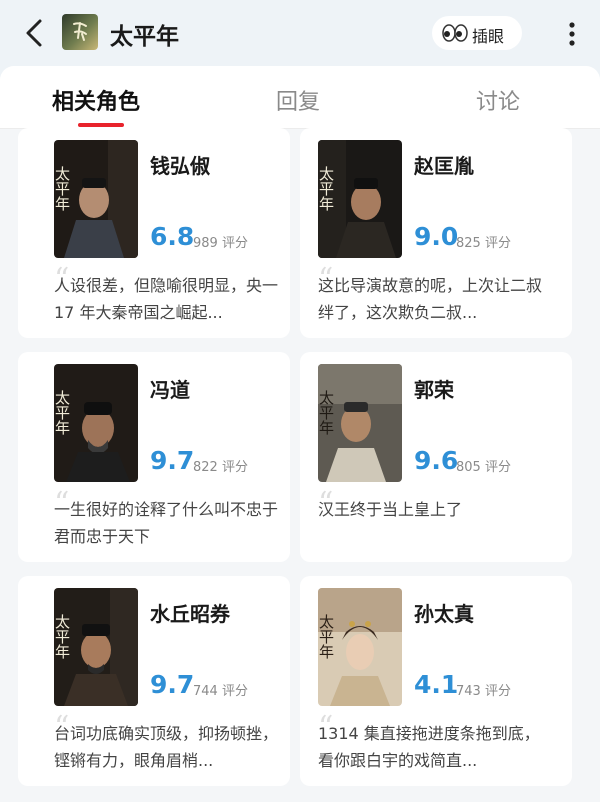 The width and height of the screenshot is (600, 802). What do you see at coordinates (455, 33) in the screenshot?
I see `eyes-icon` at bounding box center [455, 33].